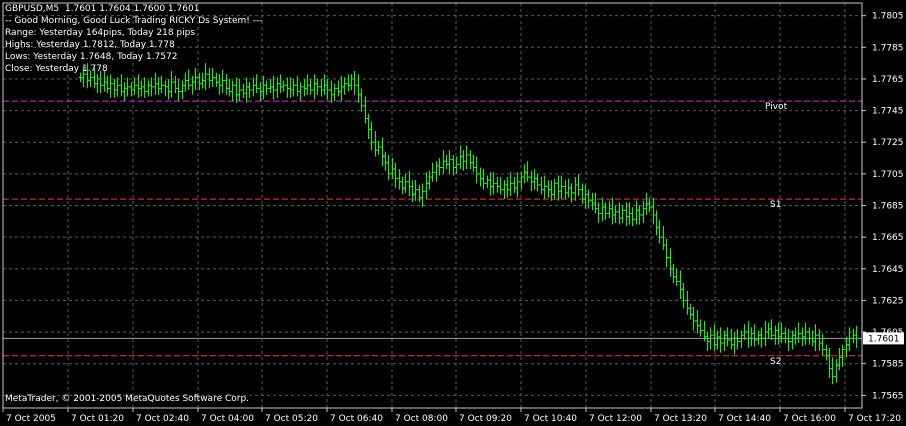  What do you see at coordinates (162, 419) in the screenshot?
I see `x-tick-label: 7 Oct 02:40` at bounding box center [162, 419].